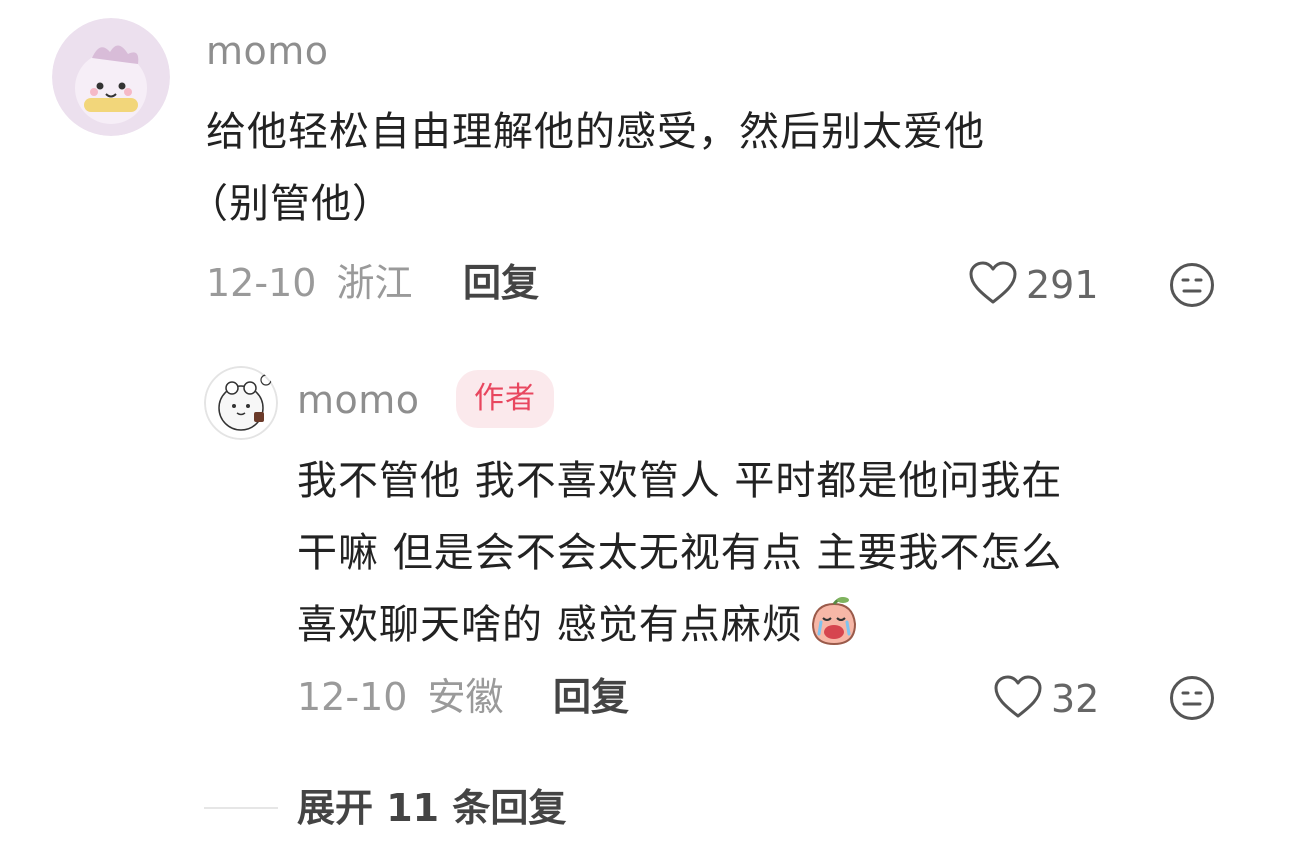  Describe the element at coordinates (241, 808) in the screenshot. I see `expand-divider` at that location.